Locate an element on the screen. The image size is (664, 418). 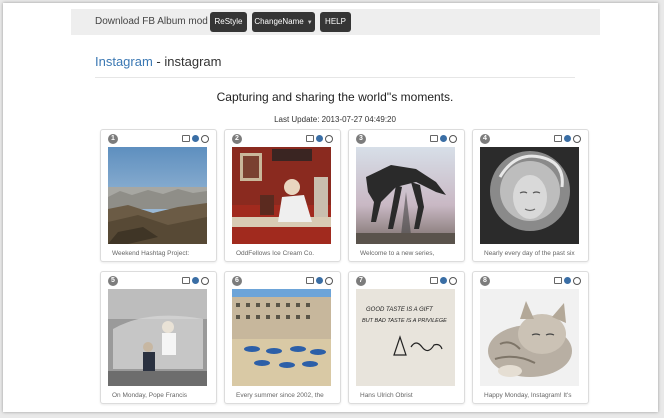
photo-number-badge: 3 is located at coordinates (361, 139).